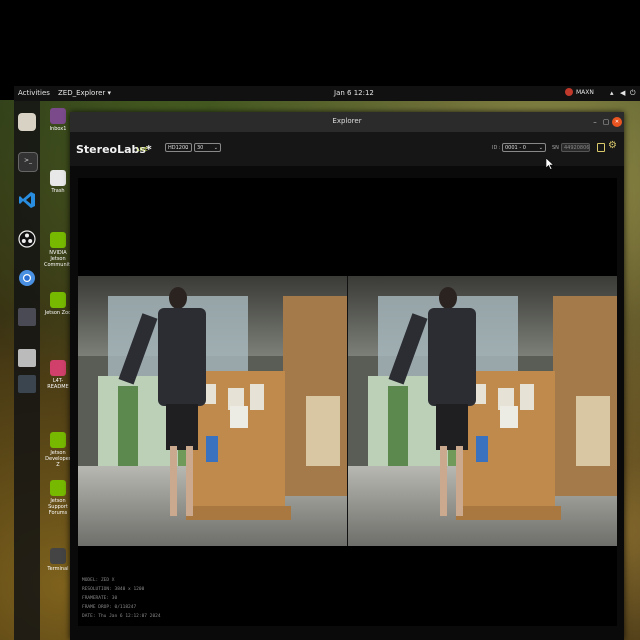  What do you see at coordinates (27, 358) in the screenshot?
I see `drive-icon` at bounding box center [27, 358].